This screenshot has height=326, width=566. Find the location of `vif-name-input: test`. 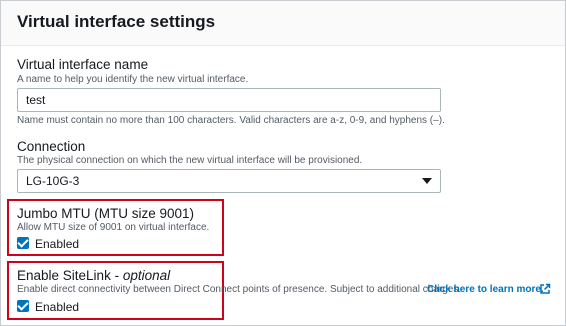

vif-name-input: test is located at coordinates (229, 100).